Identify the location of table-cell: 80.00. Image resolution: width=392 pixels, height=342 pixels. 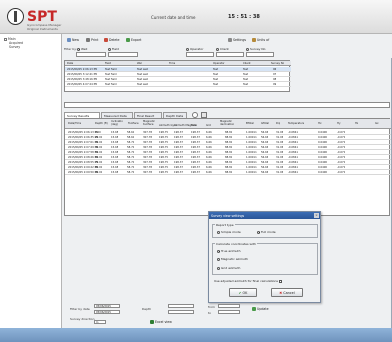
(99, 167).